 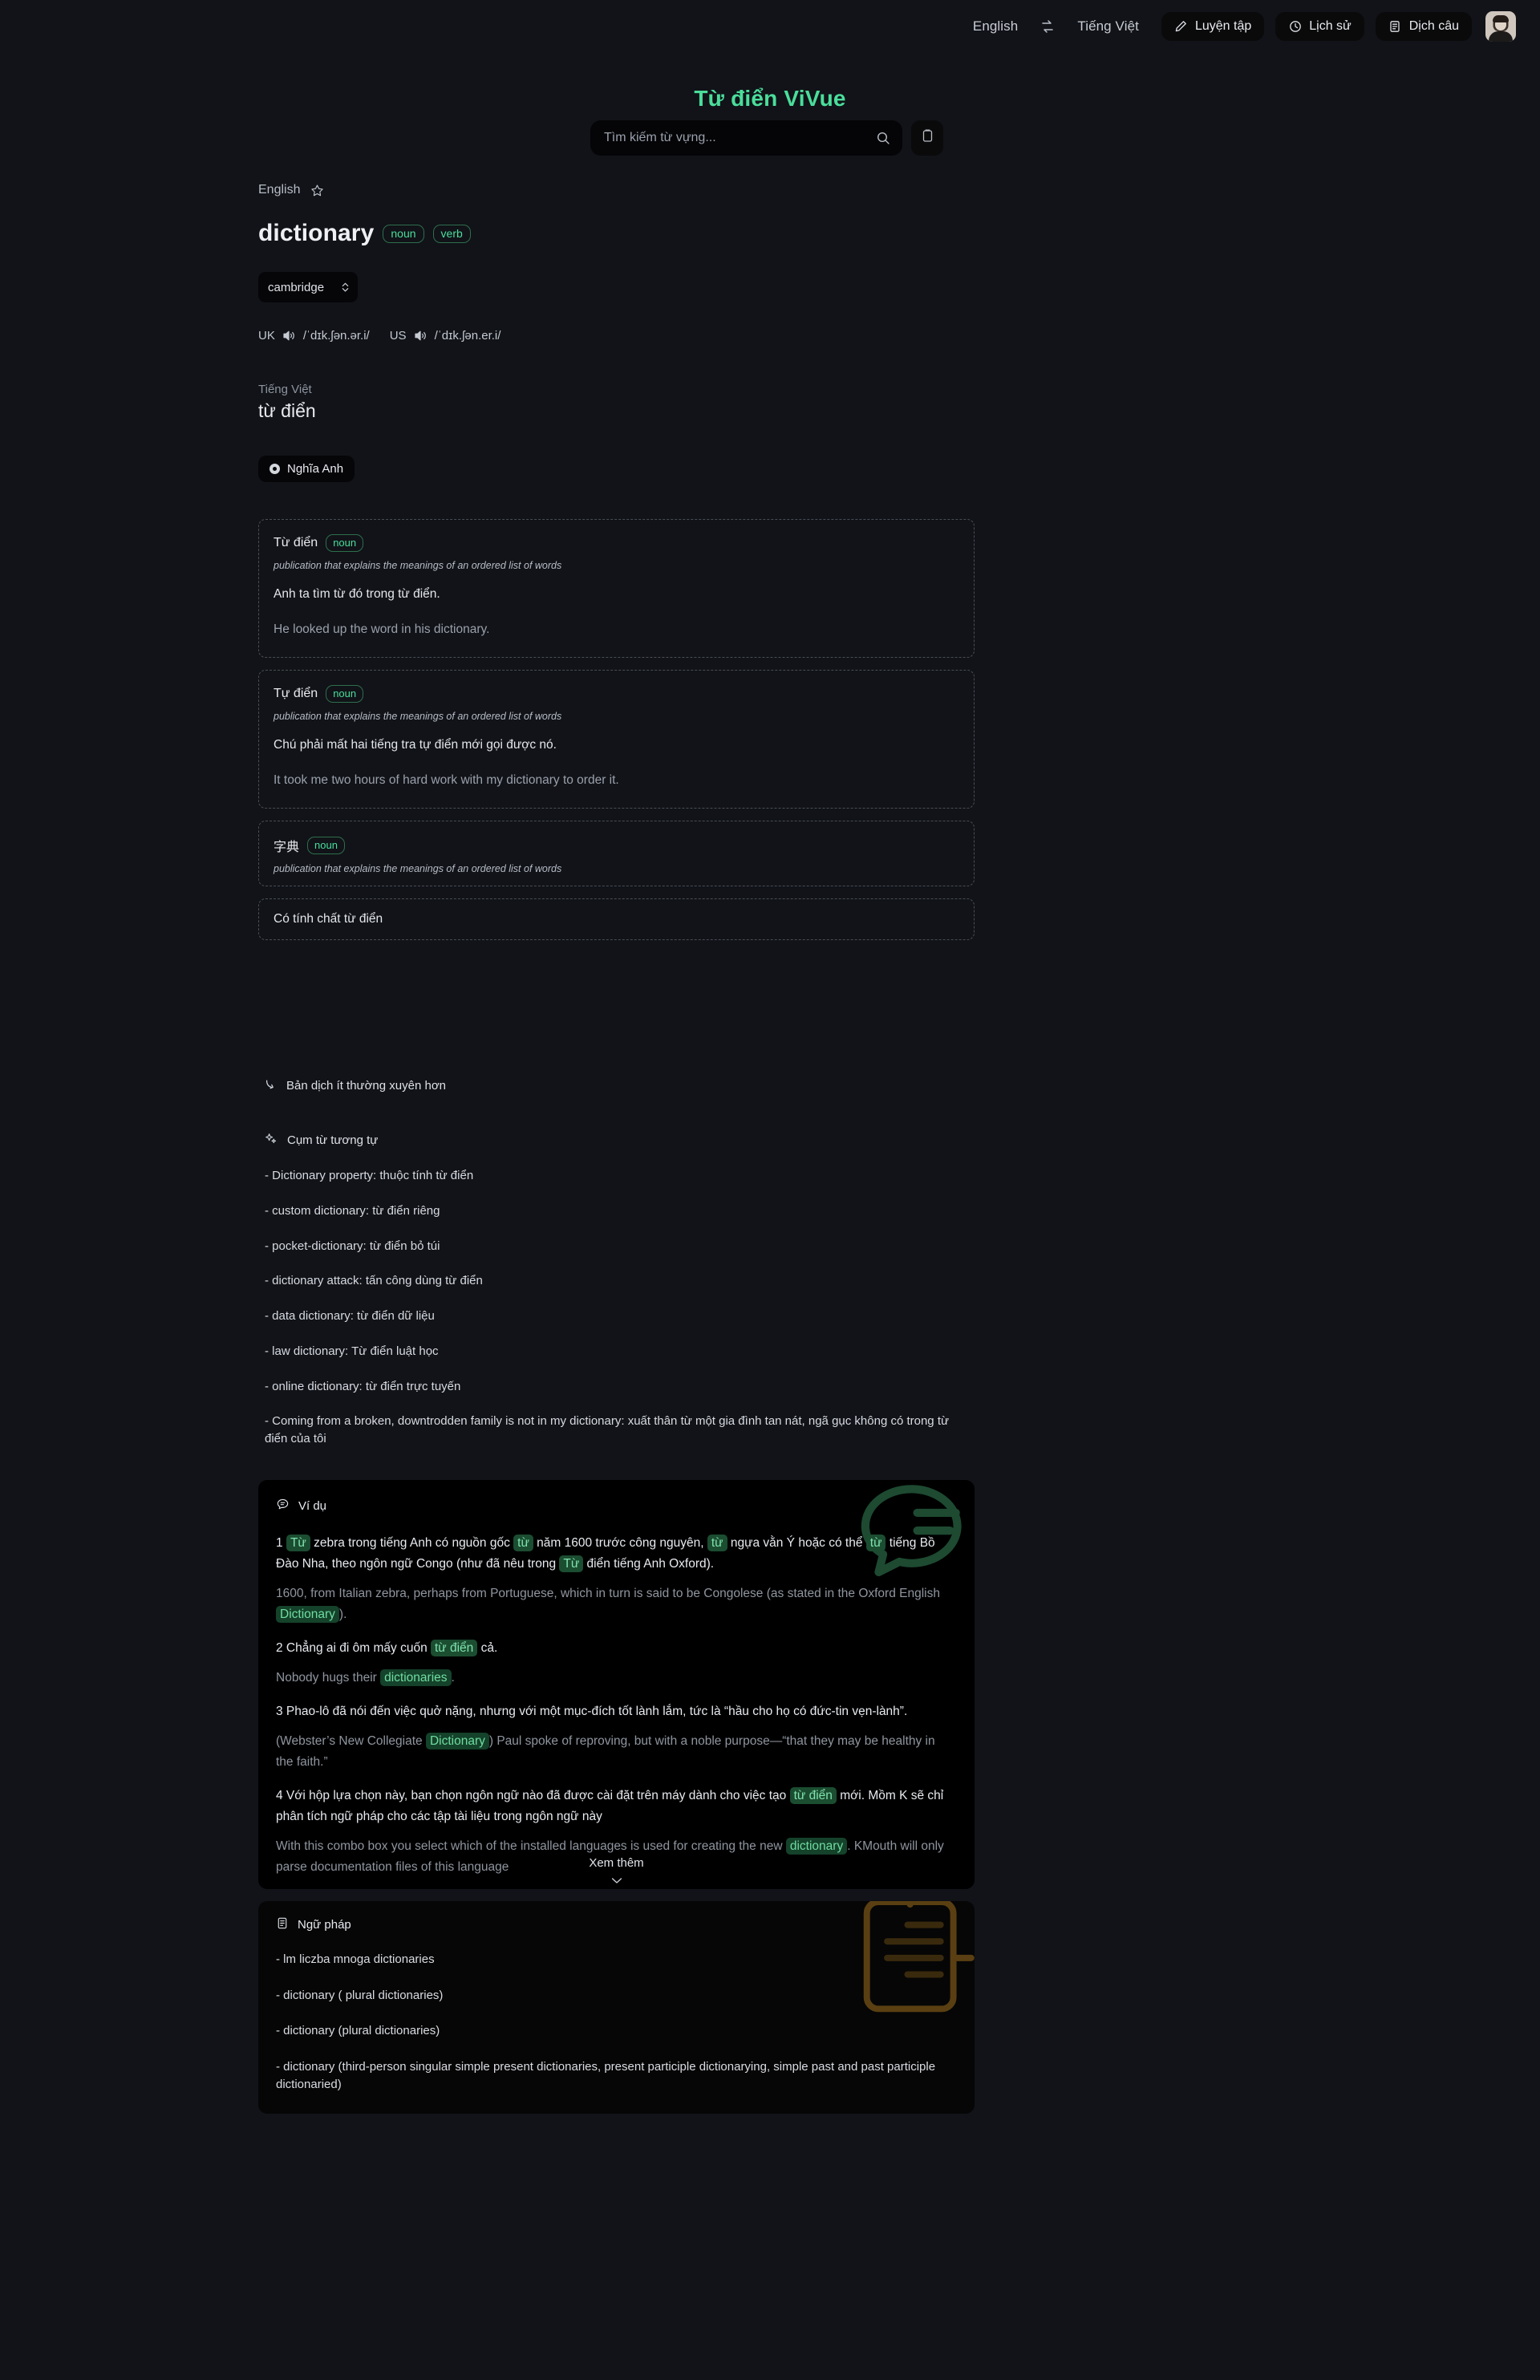 What do you see at coordinates (615, 1506) in the screenshot?
I see `examples-header: Ví dụ` at bounding box center [615, 1506].